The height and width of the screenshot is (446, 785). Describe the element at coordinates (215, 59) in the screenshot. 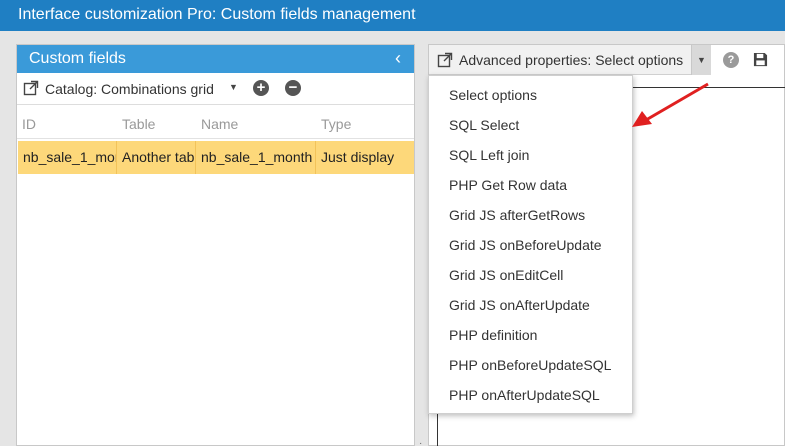

I see `panel-header: Custom fields ‹` at that location.